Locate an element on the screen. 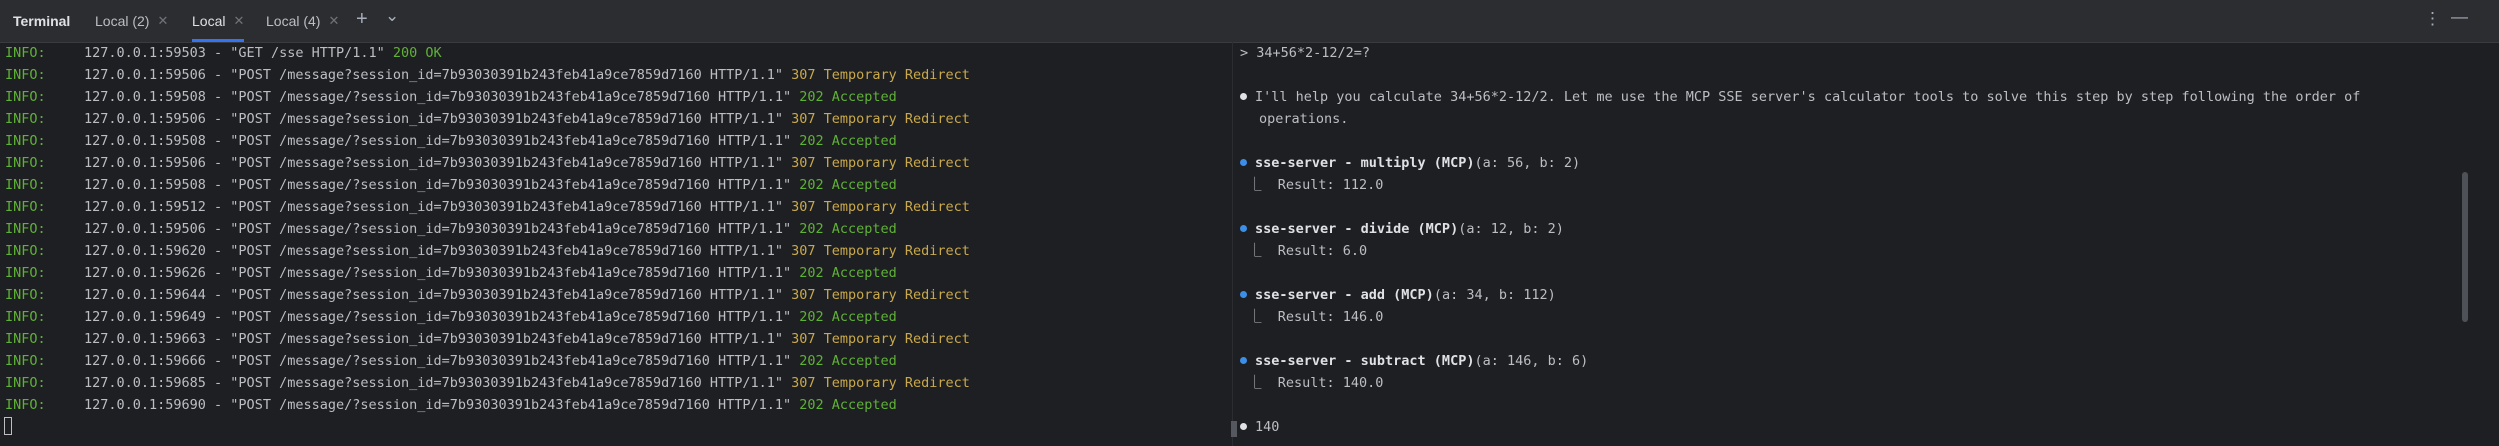  new-tab-plus-icon: + is located at coordinates (362, 19).